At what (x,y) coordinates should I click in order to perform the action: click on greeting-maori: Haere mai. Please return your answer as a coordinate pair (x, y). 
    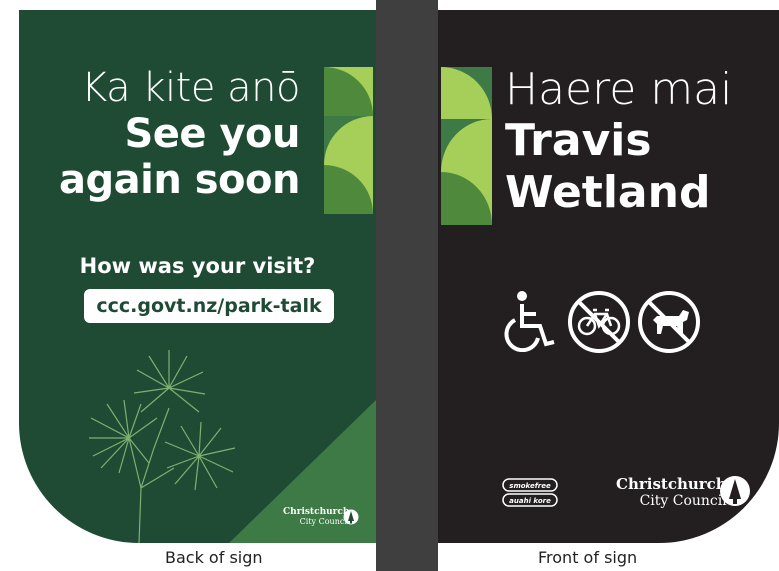
    Looking at the image, I should click on (619, 89).